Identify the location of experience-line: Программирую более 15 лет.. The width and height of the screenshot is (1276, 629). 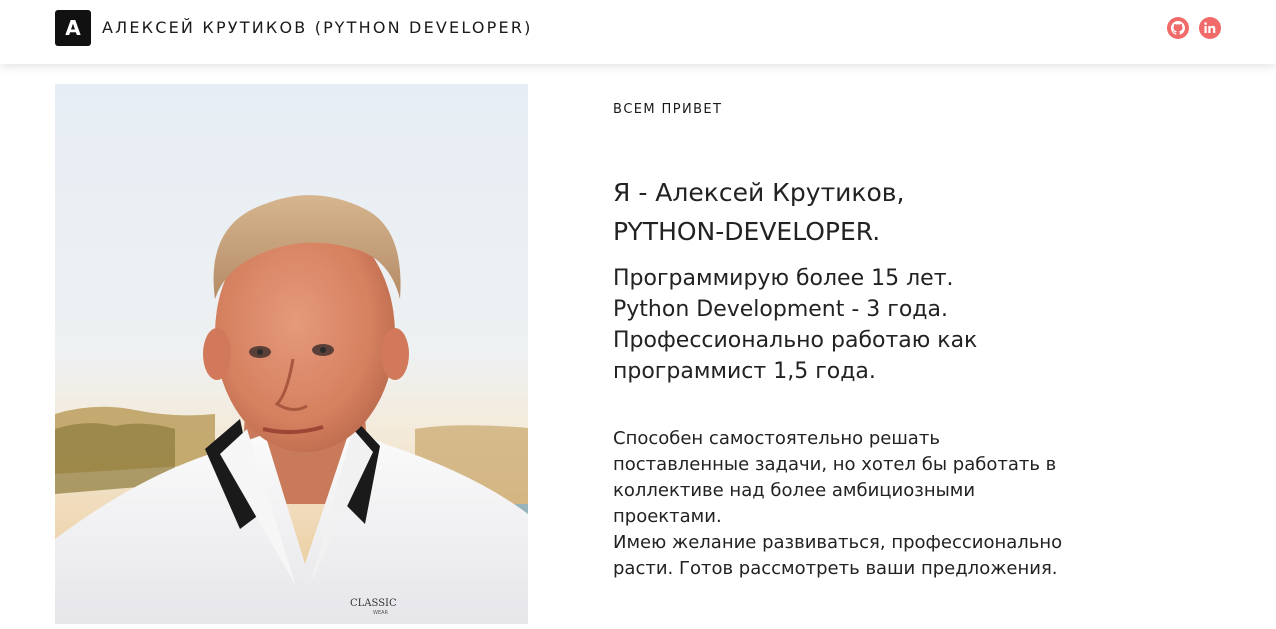
(783, 278).